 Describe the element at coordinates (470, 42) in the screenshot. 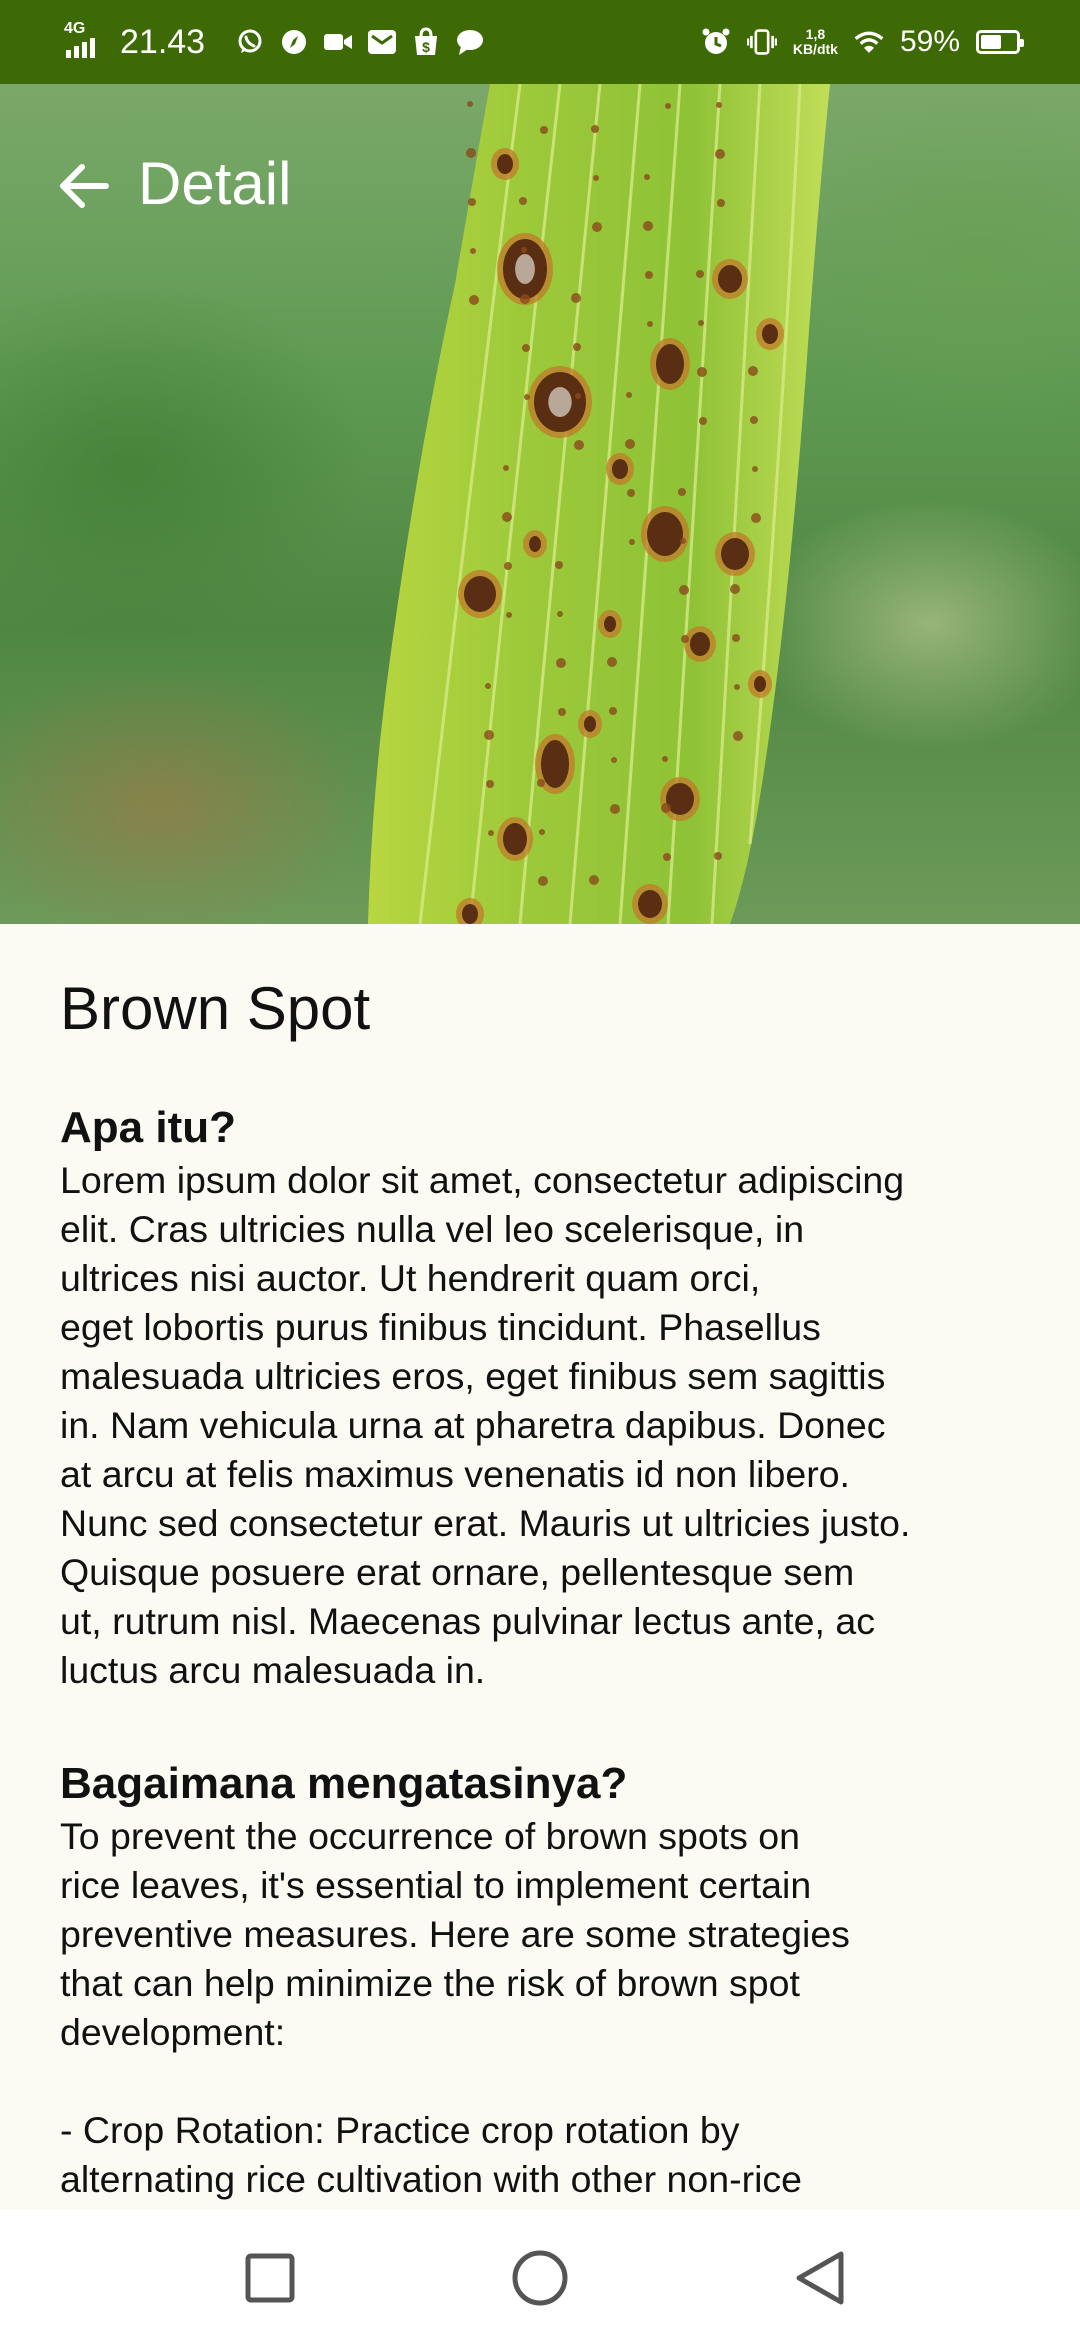

I see `chat-icon` at that location.